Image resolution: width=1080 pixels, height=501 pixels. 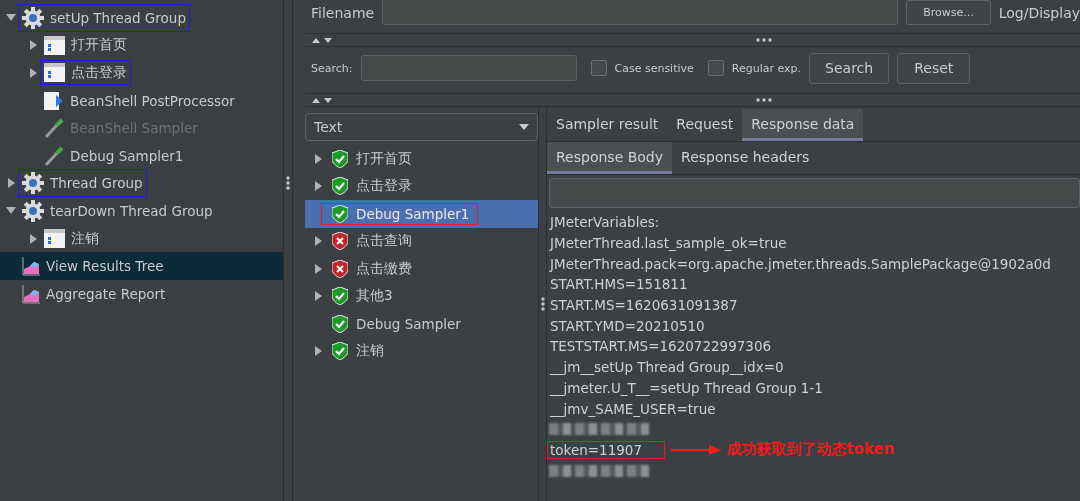 What do you see at coordinates (54, 100) in the screenshot?
I see `page-arrow-icon` at bounding box center [54, 100].